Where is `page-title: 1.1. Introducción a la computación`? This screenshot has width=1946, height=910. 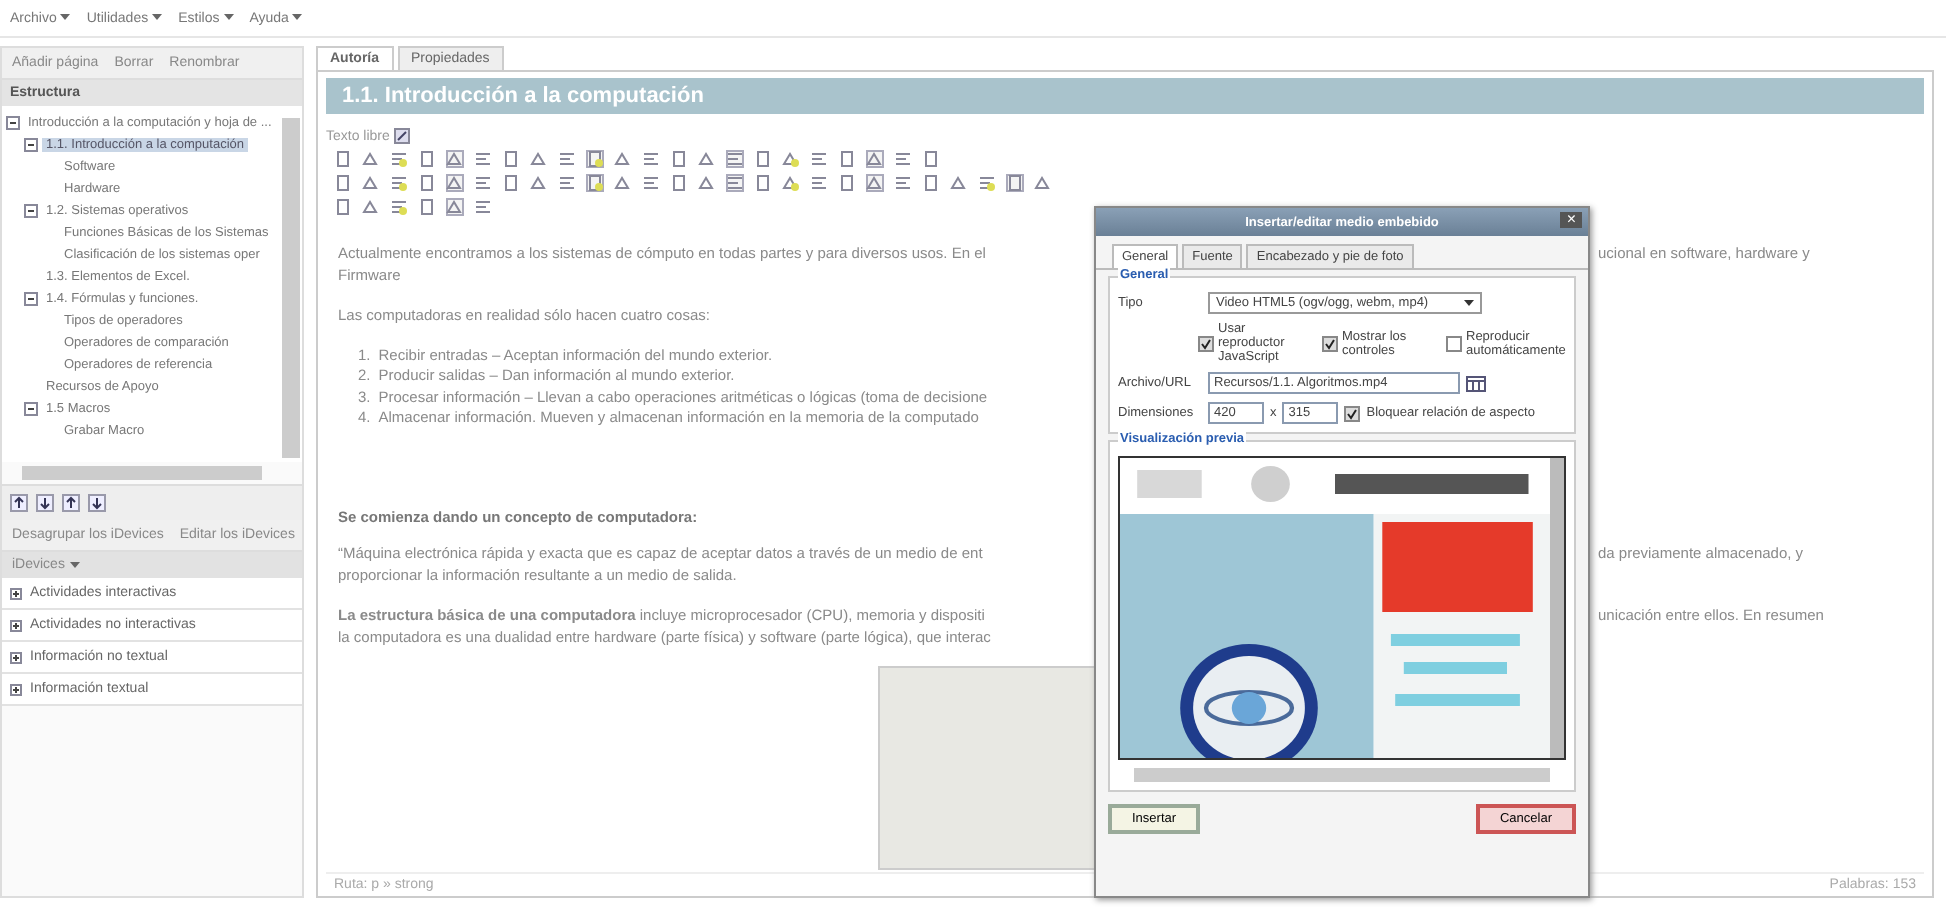 page-title: 1.1. Introducción a la computación is located at coordinates (1125, 96).